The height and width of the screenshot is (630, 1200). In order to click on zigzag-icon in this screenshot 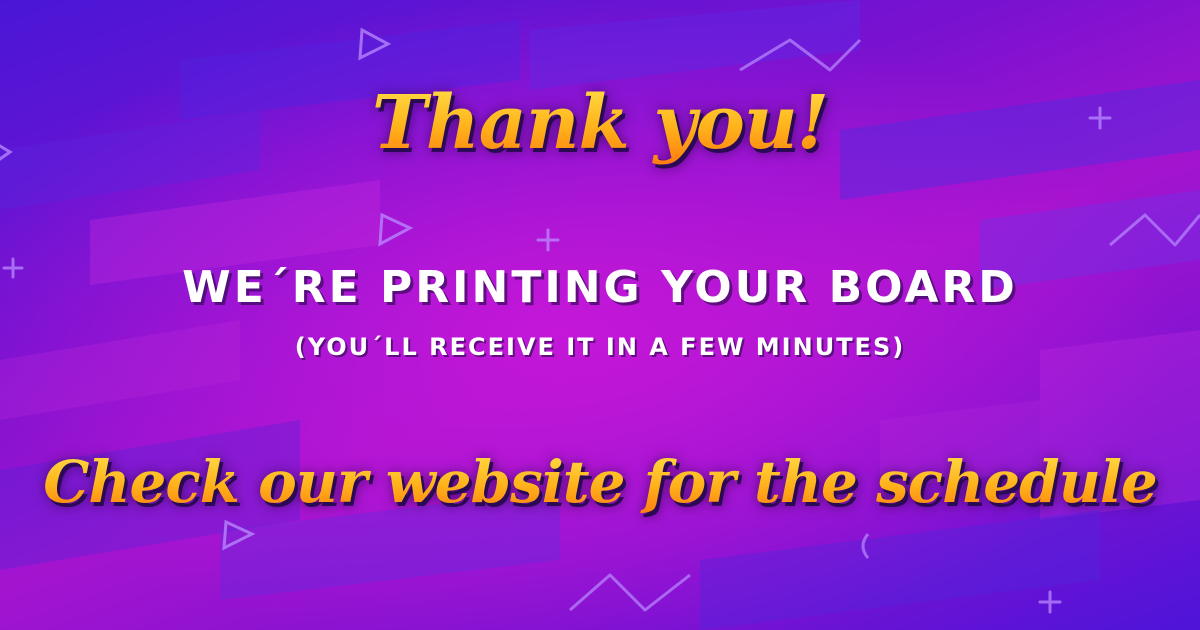, I will do `click(630, 592)`.